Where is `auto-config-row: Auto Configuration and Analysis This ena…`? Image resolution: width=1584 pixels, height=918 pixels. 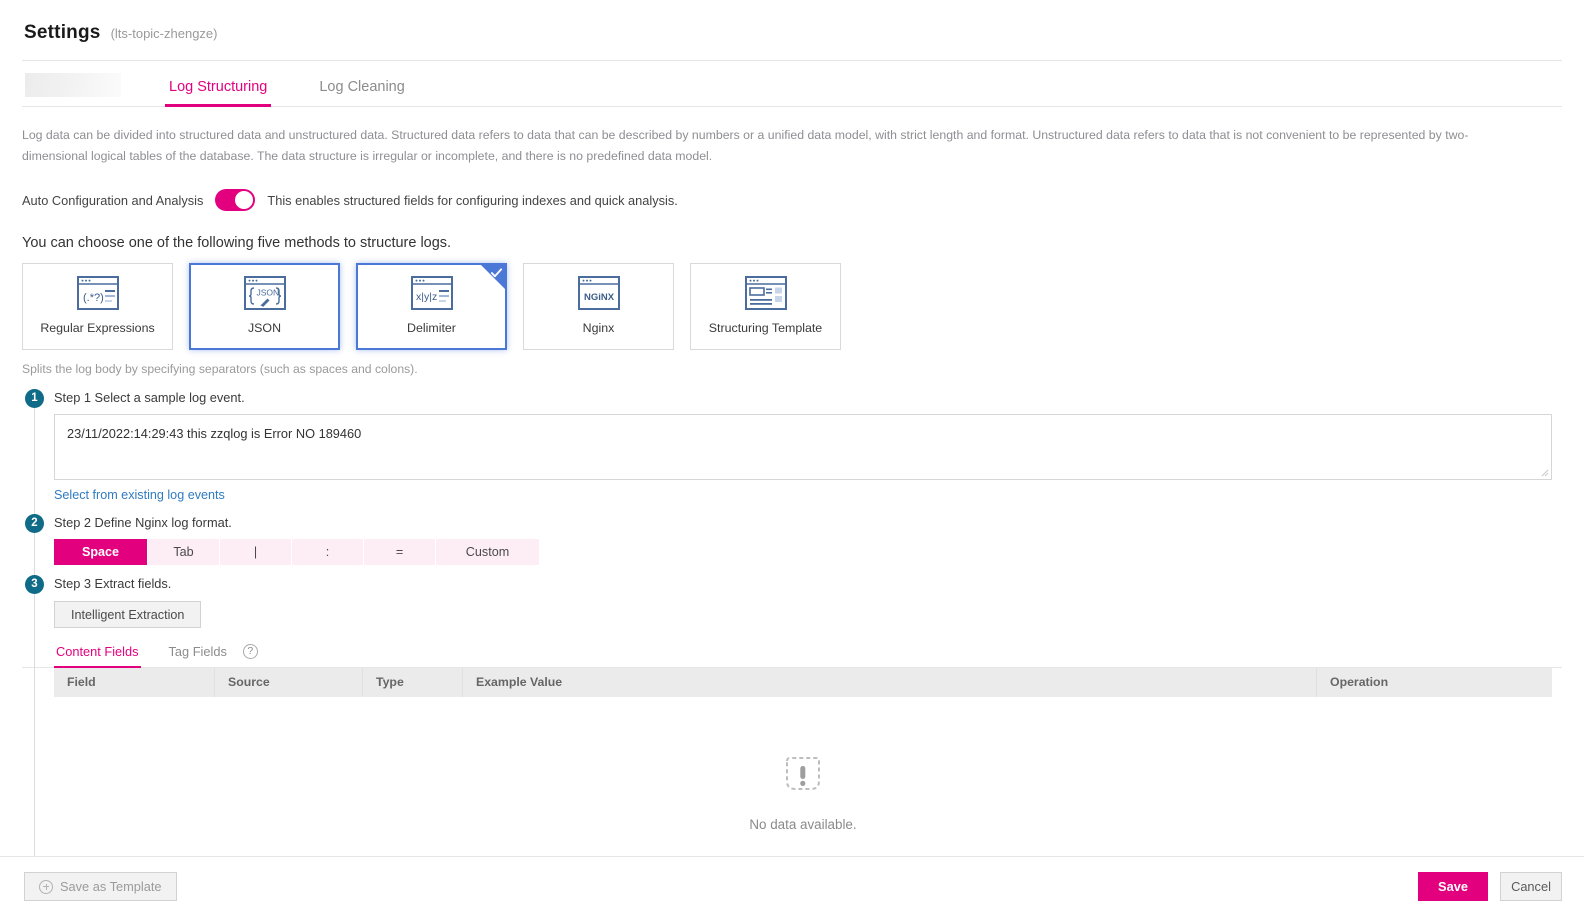 auto-config-row: Auto Configuration and Analysis This ena… is located at coordinates (792, 200).